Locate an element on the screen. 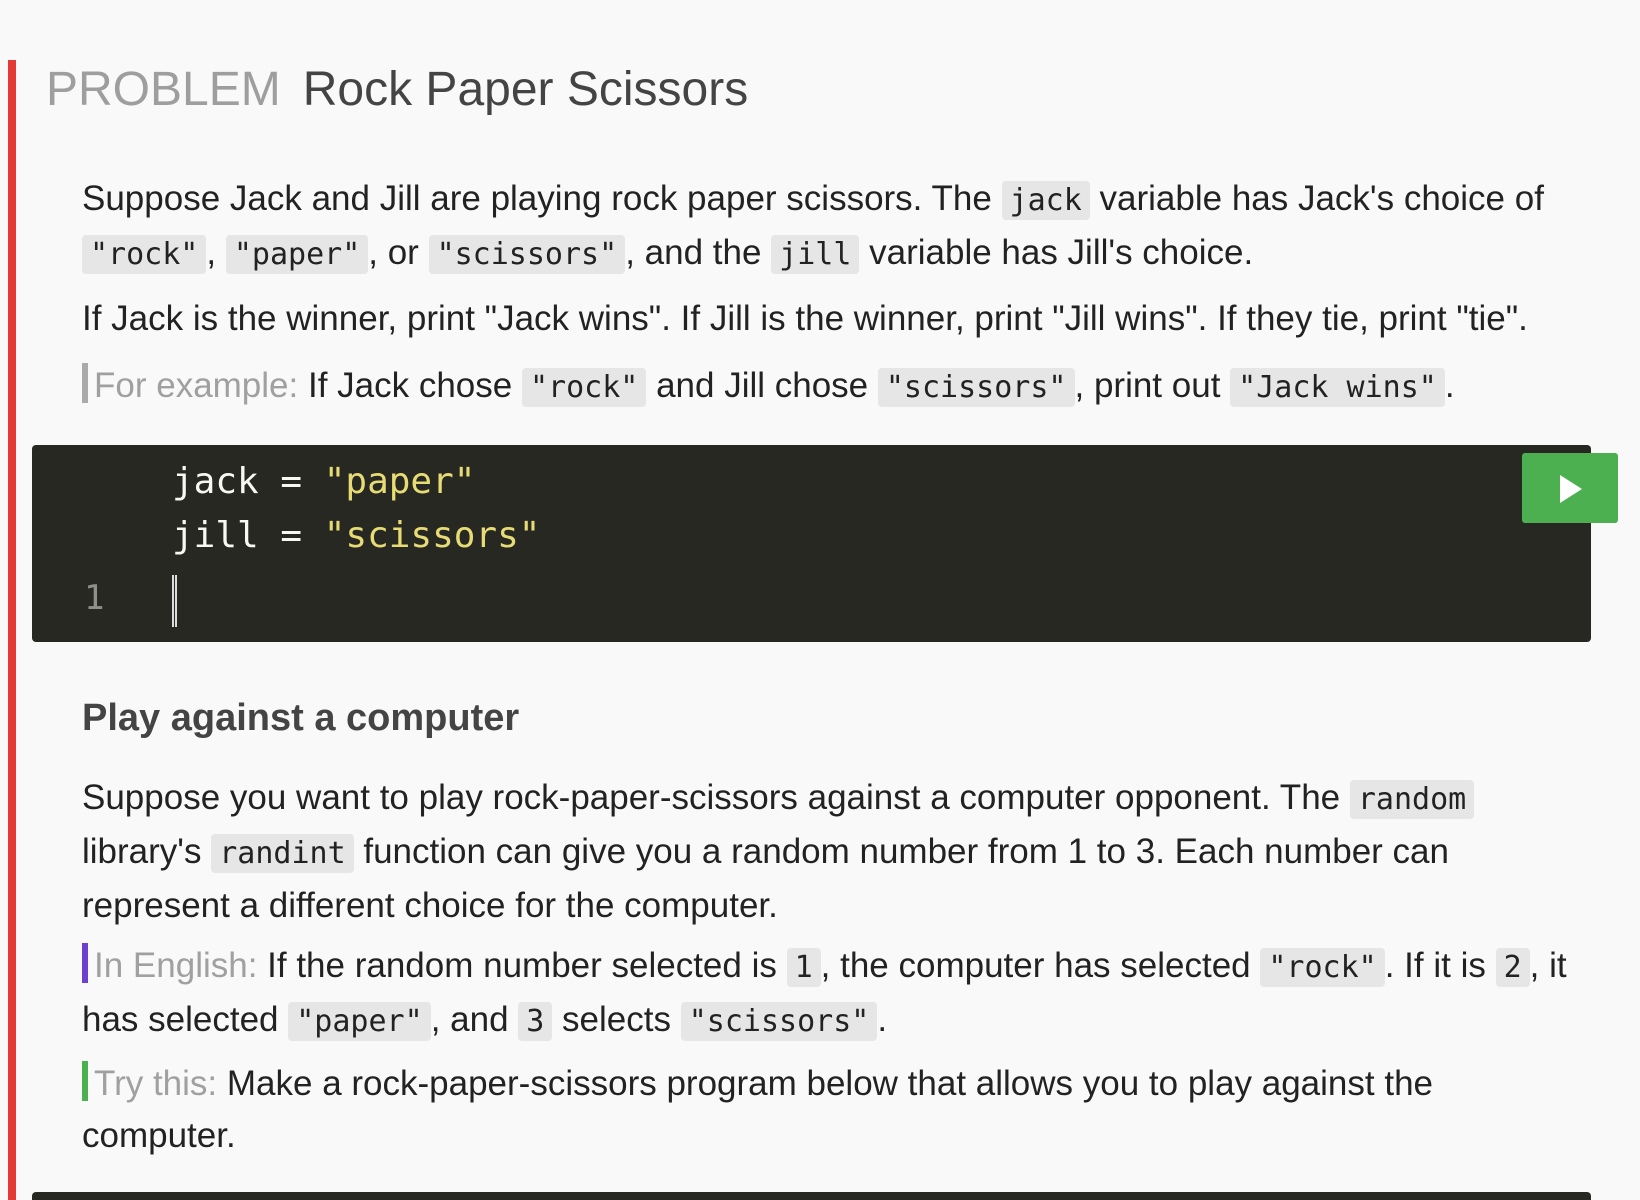 This screenshot has height=1200, width=1640. inline-code: 1 is located at coordinates (803, 967).